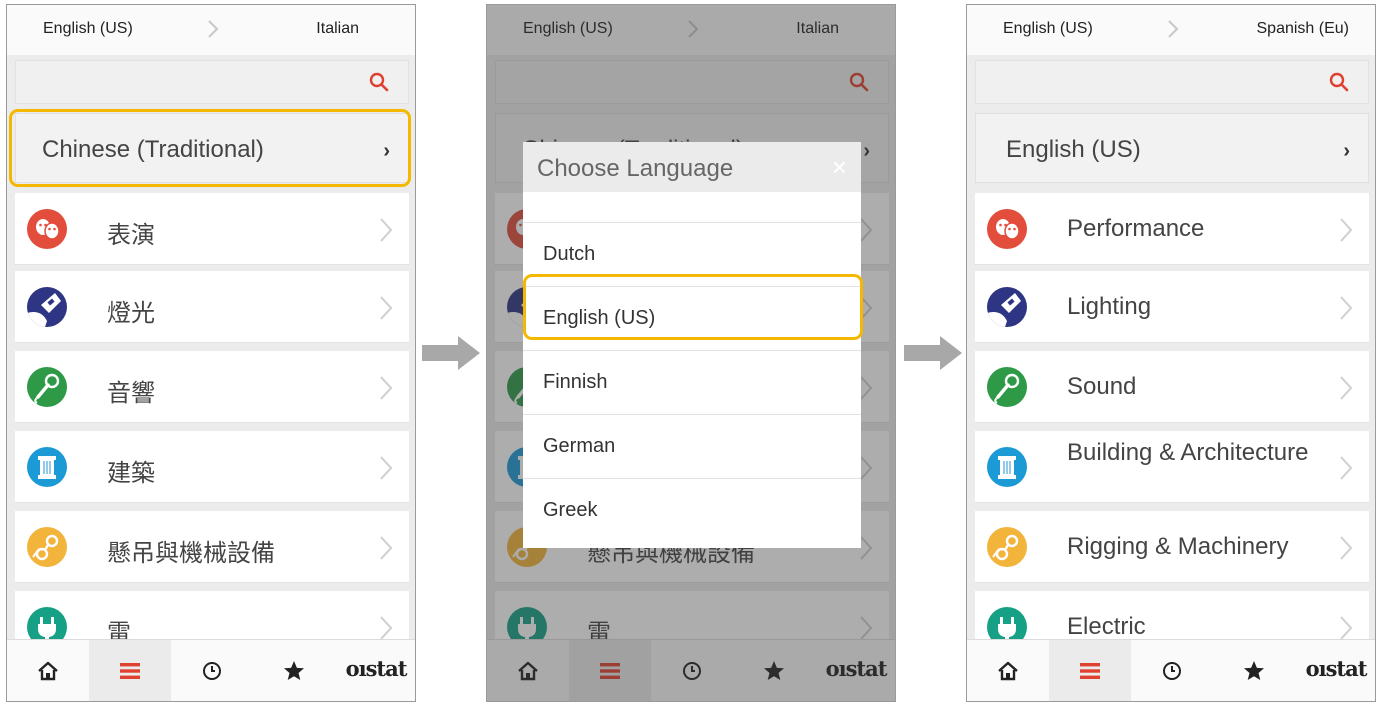 This screenshot has width=1382, height=702. I want to click on category-item: Rigging & Machinery, so click(1172, 547).